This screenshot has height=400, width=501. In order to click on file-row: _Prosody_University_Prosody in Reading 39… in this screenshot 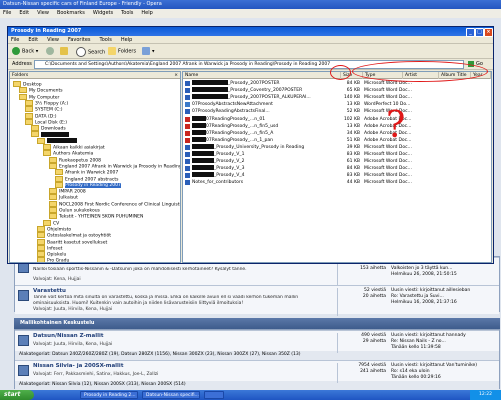, I will do `click(337, 147)`.